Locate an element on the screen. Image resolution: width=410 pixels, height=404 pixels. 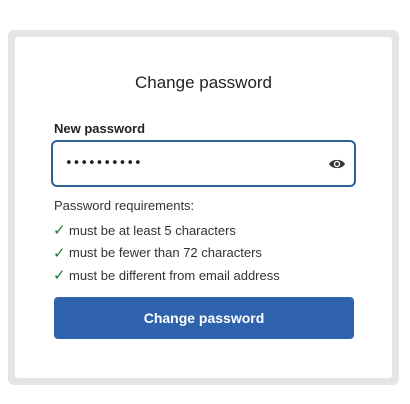
requirement-item: ✓ must be different from email address is located at coordinates (166, 275).